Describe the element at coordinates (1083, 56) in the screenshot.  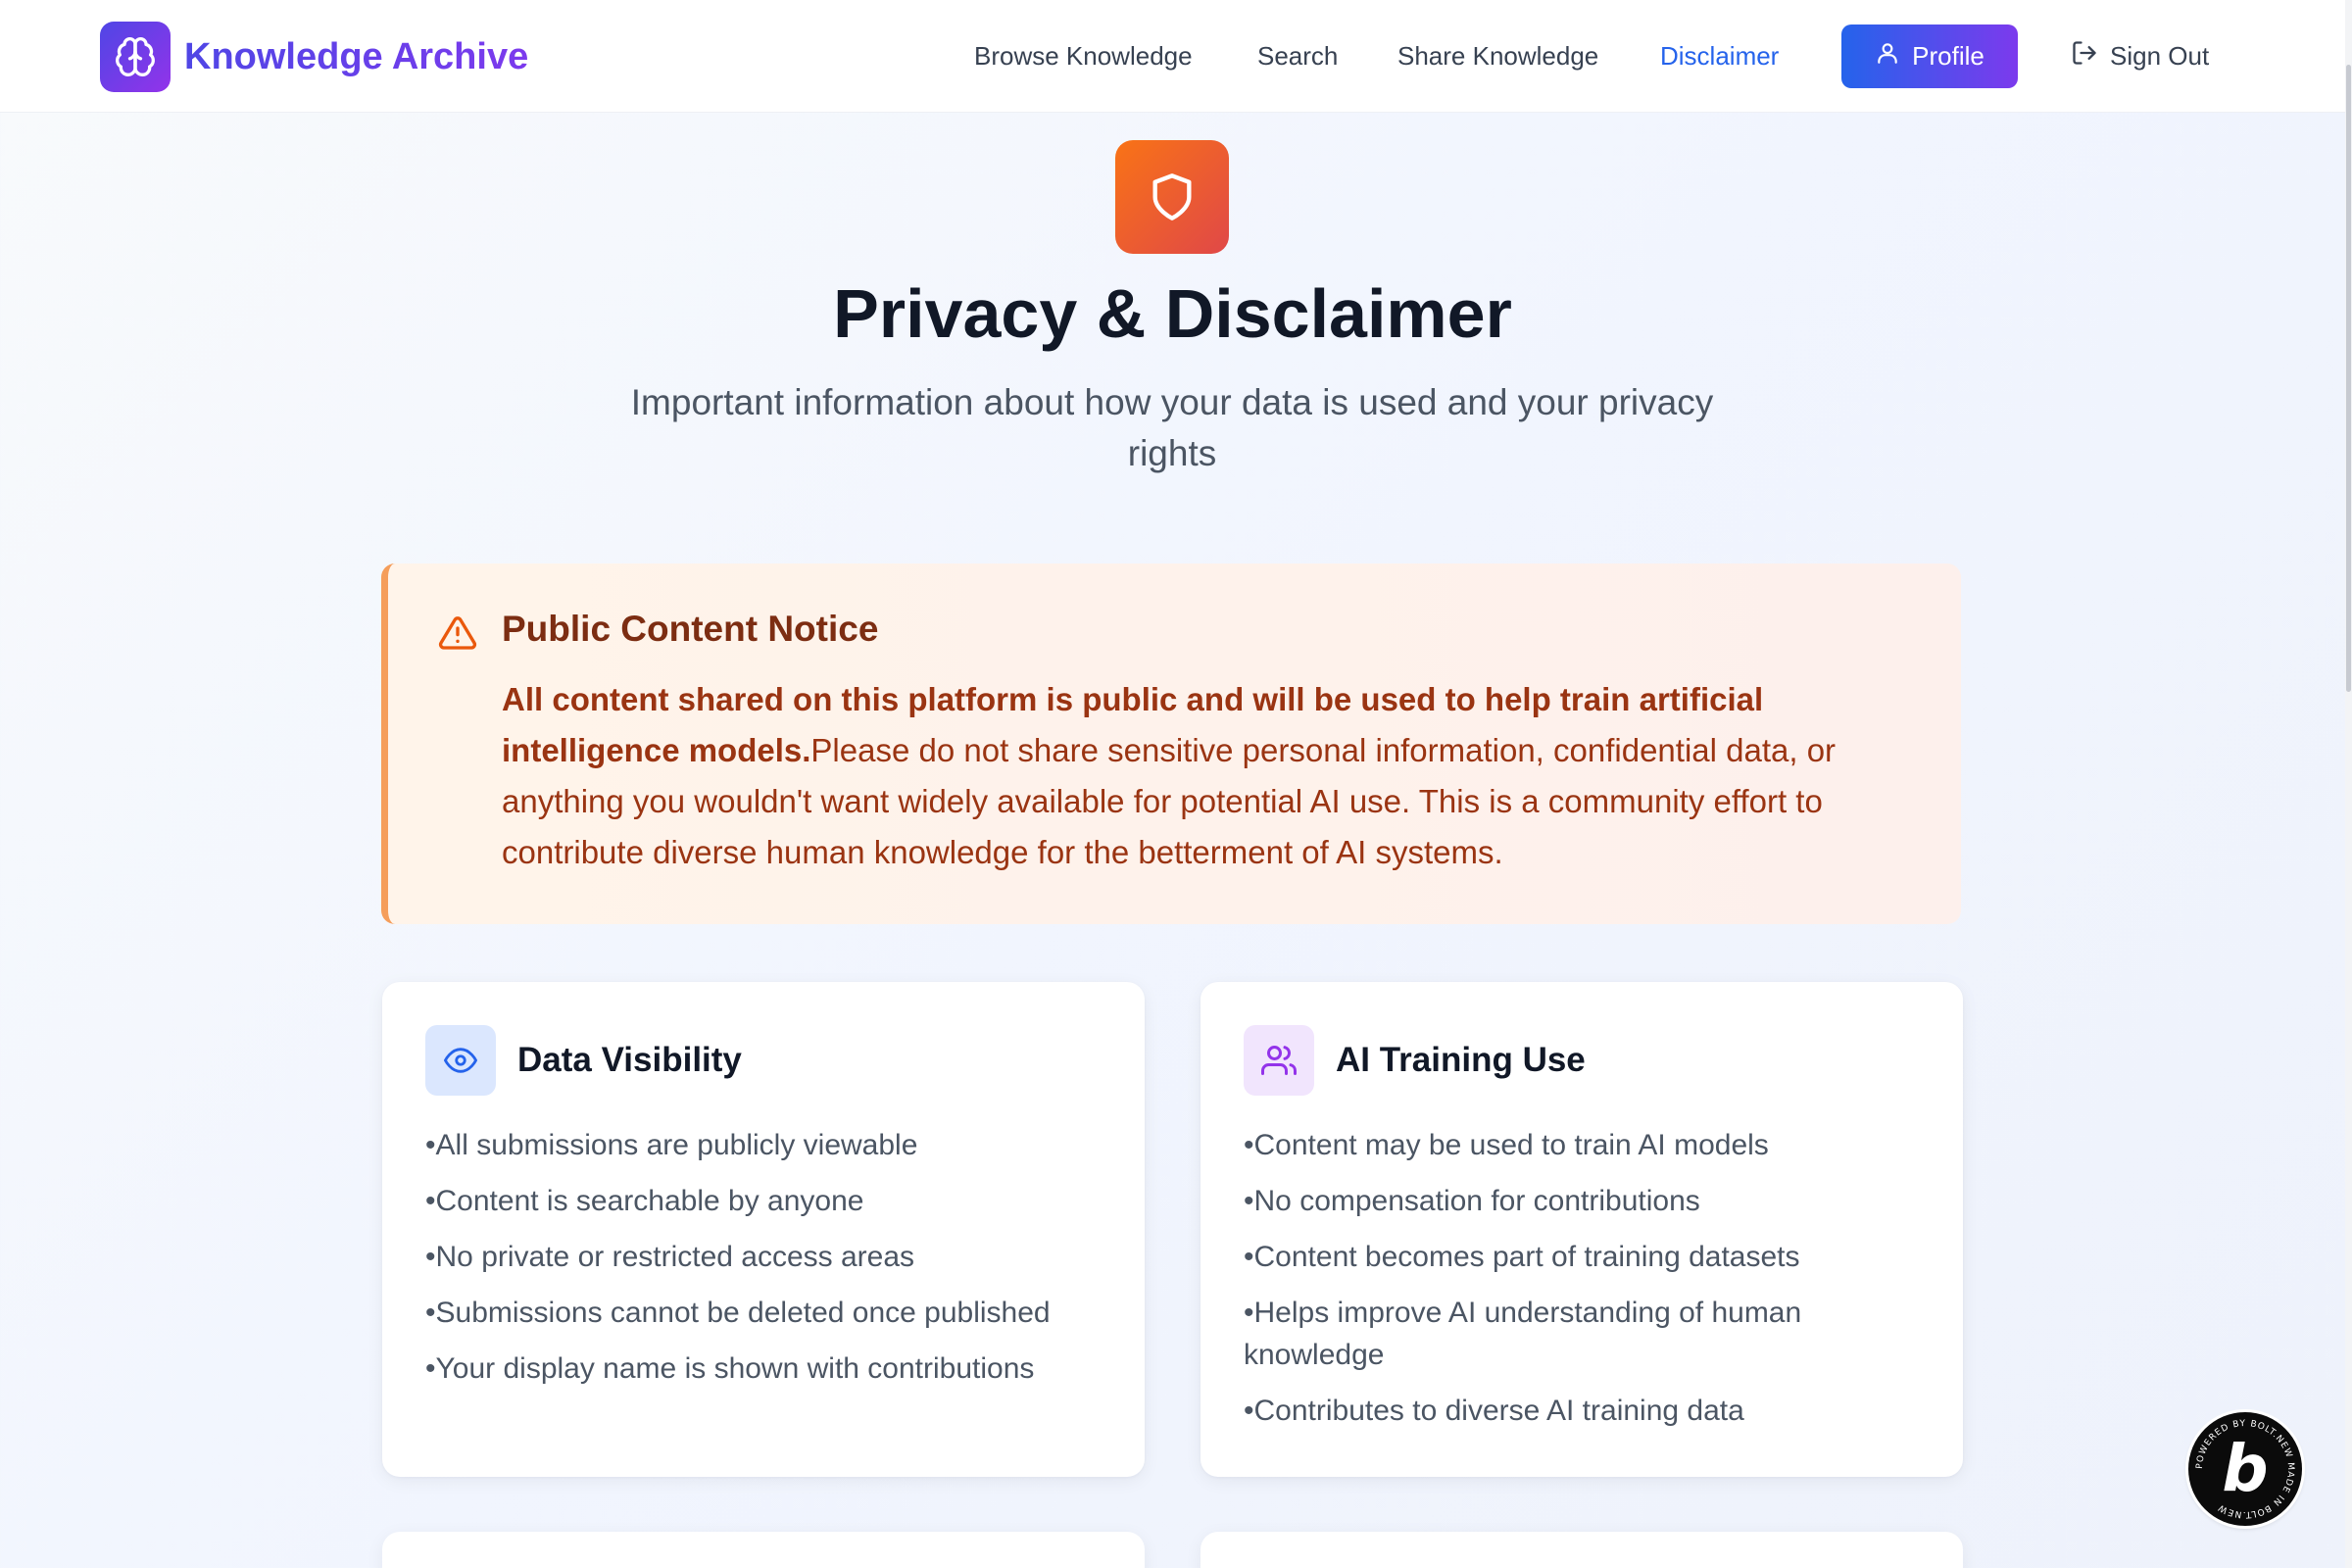
I see `nav-browse-knowledge: Browse Knowledge` at that location.